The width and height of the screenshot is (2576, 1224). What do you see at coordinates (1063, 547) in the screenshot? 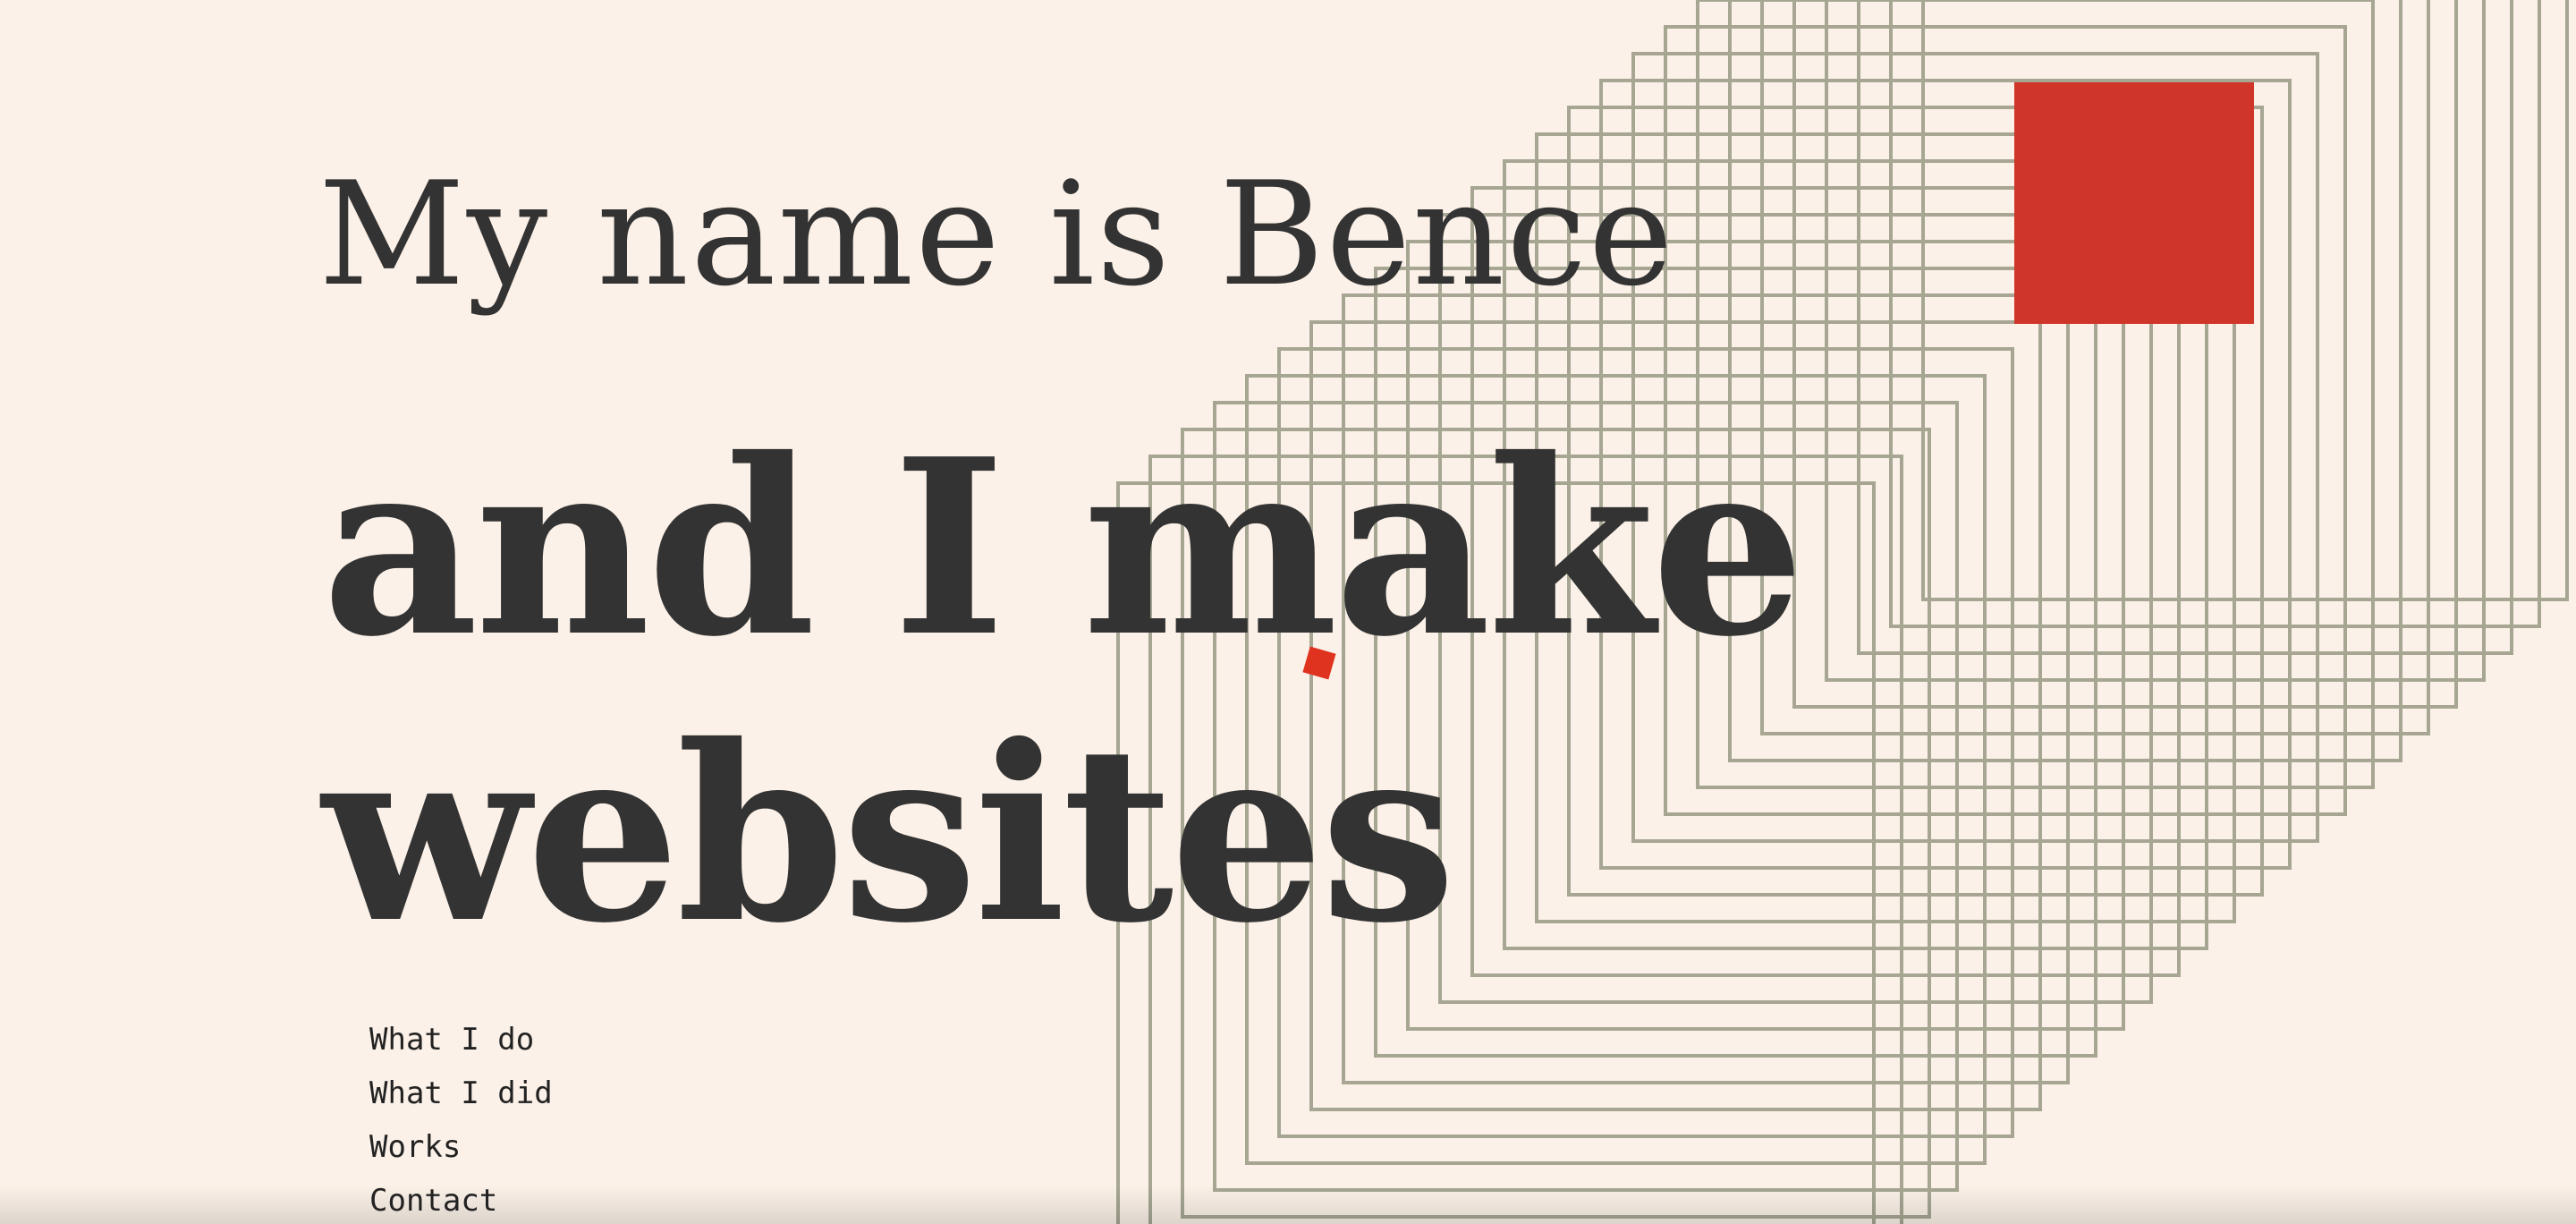
I see `headline-line-1: and I make` at bounding box center [1063, 547].